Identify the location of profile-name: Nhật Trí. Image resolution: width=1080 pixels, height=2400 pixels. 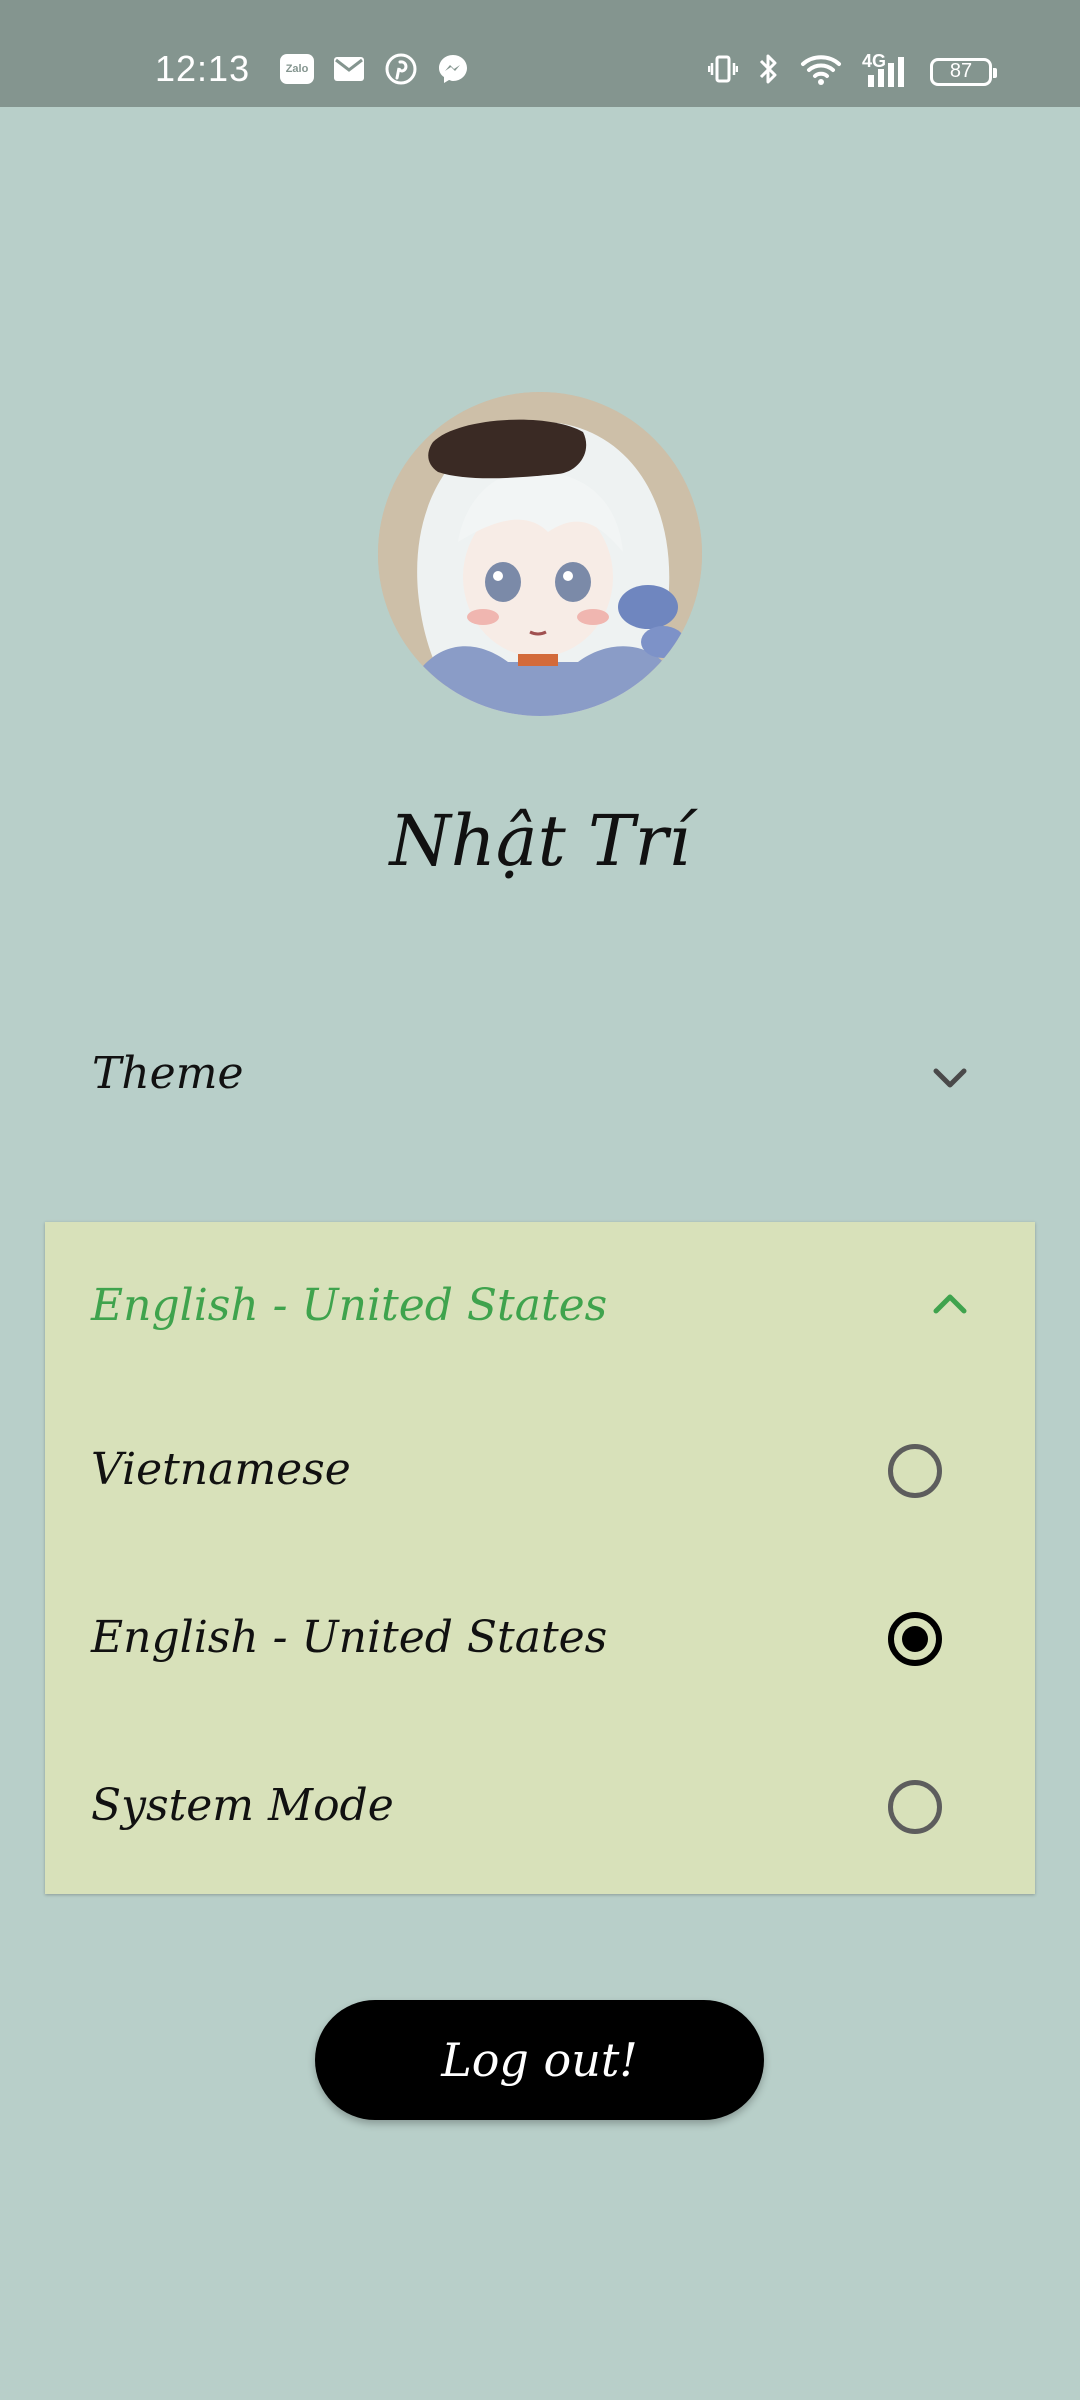
(540, 841).